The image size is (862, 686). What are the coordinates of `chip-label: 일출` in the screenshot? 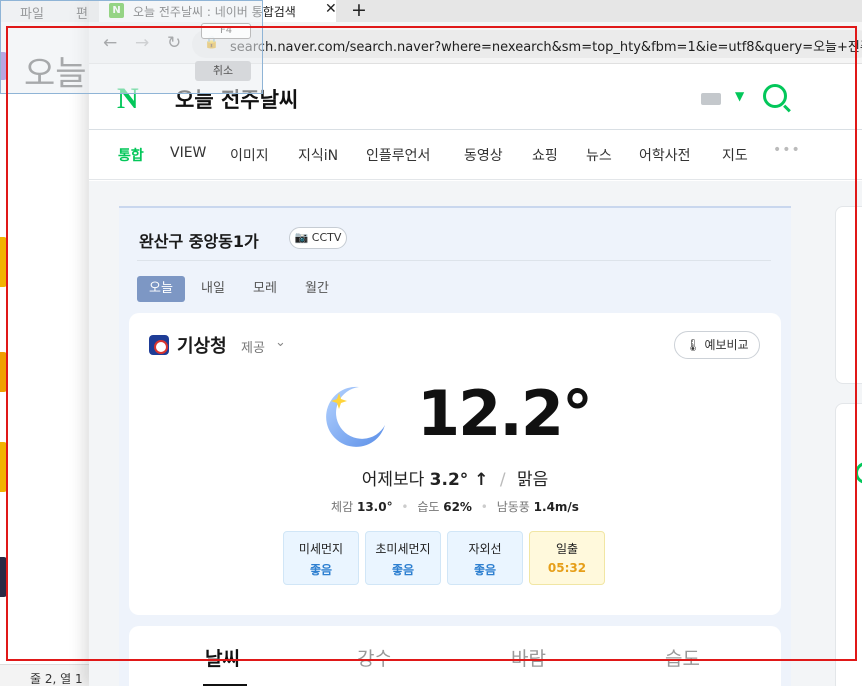 It's located at (567, 549).